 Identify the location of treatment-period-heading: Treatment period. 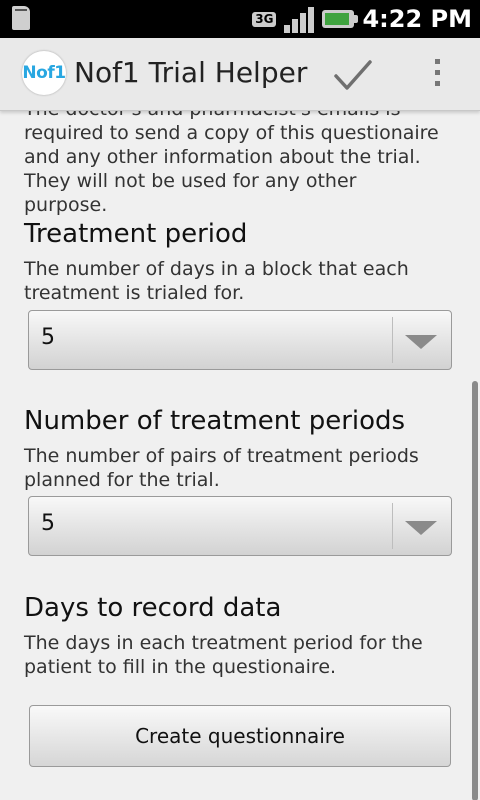
(136, 234).